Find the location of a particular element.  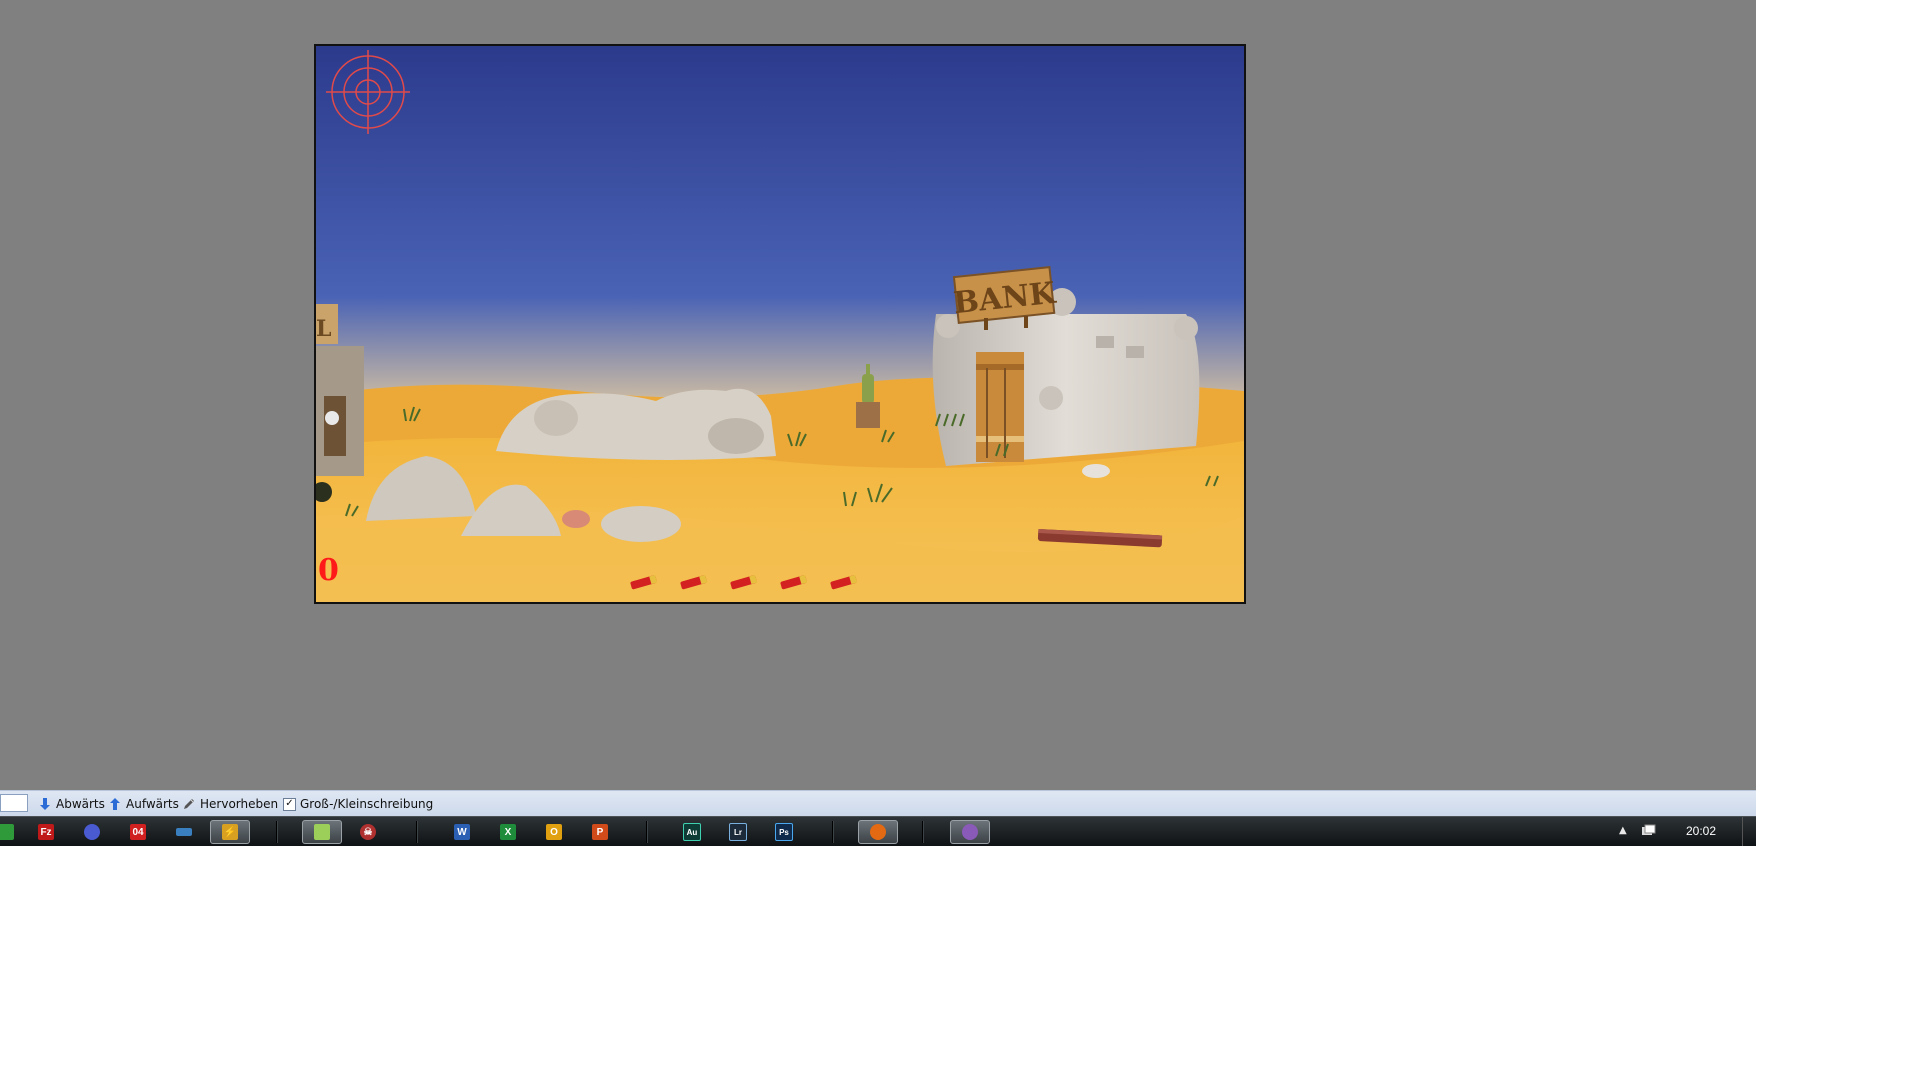

word-icon: W is located at coordinates (462, 832).